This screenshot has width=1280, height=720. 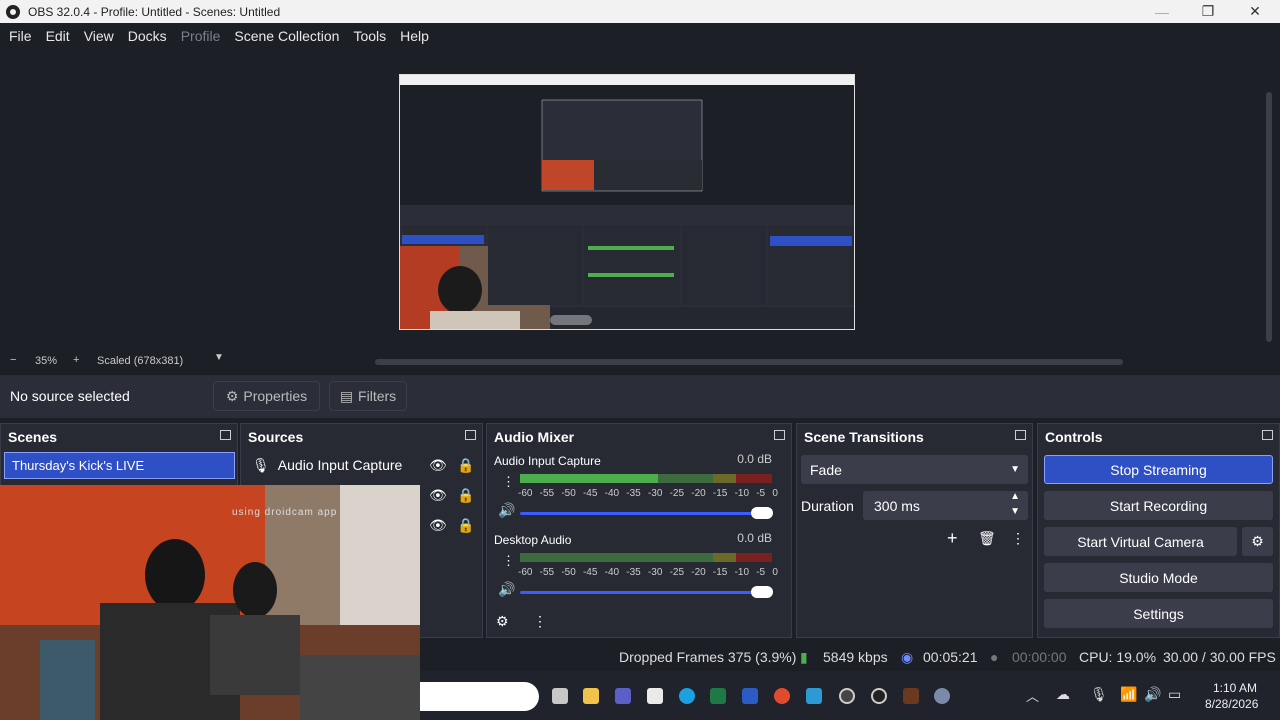 What do you see at coordinates (911, 696) in the screenshot?
I see `camera-app-icon` at bounding box center [911, 696].